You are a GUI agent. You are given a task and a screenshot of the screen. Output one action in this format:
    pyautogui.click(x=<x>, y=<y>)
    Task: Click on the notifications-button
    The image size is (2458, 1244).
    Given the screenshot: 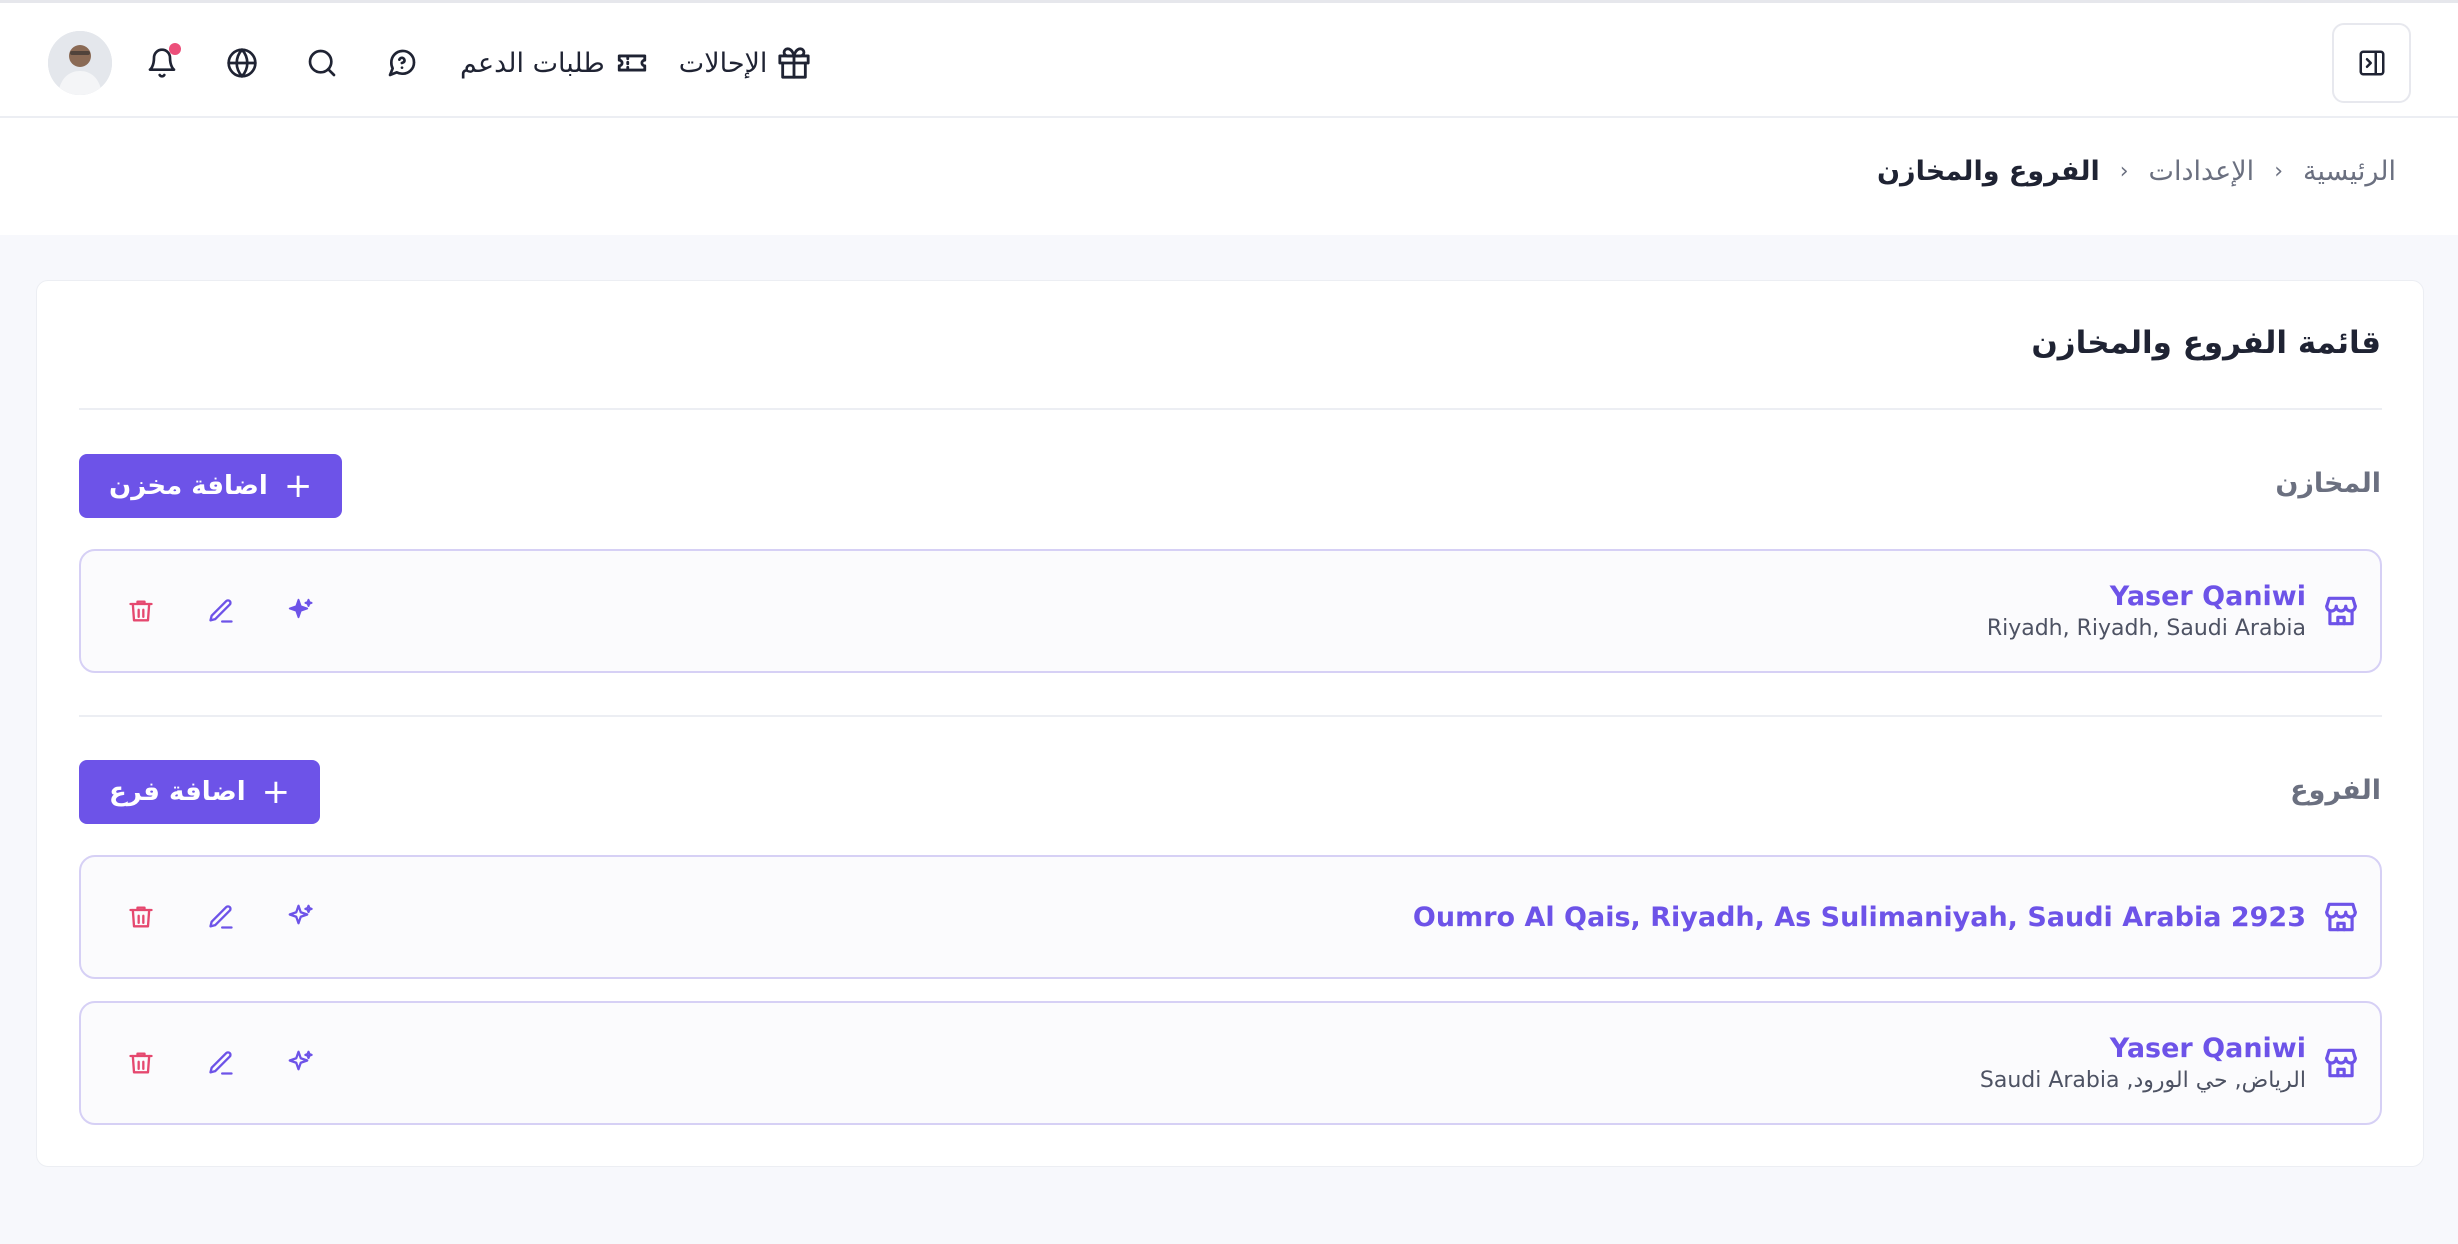 What is the action you would take?
    pyautogui.click(x=162, y=63)
    